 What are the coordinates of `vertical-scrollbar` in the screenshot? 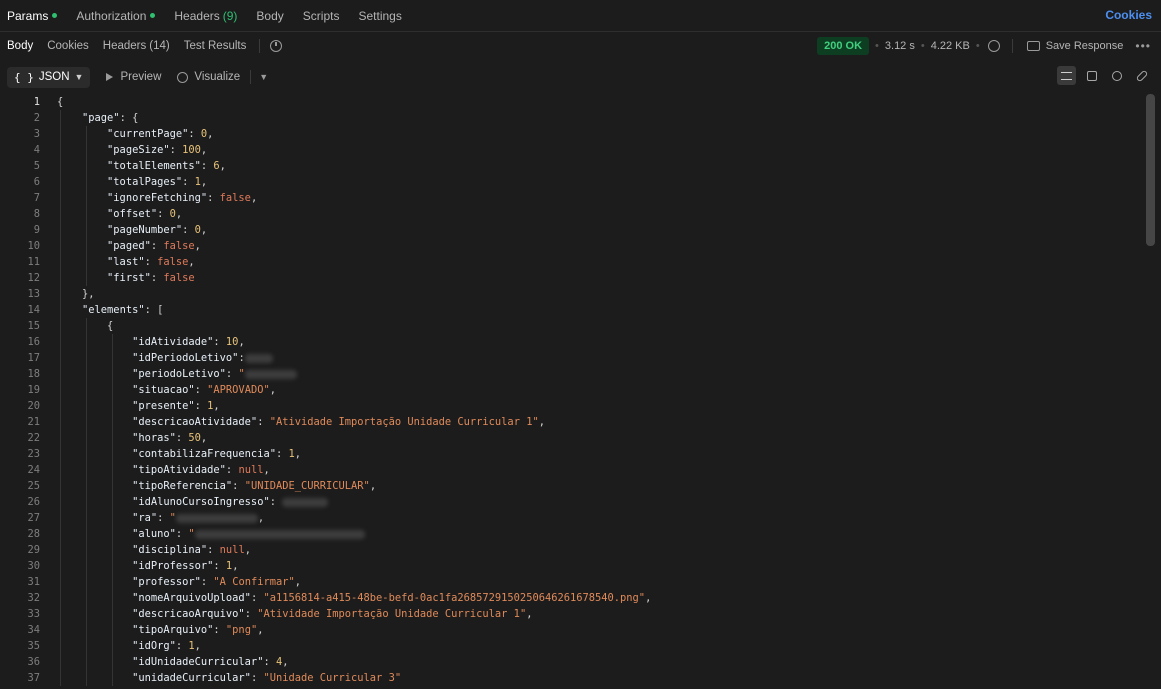 It's located at (1150, 391).